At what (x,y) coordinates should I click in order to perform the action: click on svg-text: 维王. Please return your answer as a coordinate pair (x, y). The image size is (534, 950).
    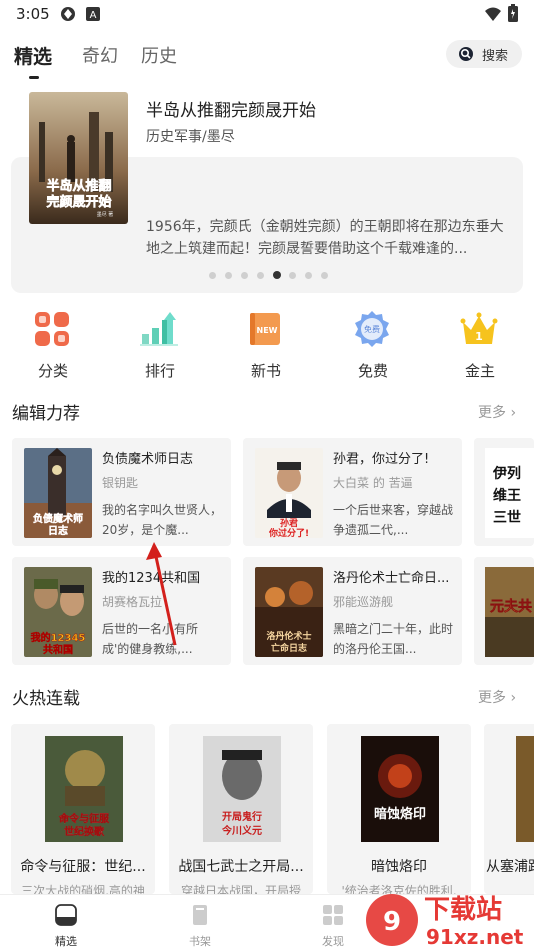
    Looking at the image, I should click on (507, 495).